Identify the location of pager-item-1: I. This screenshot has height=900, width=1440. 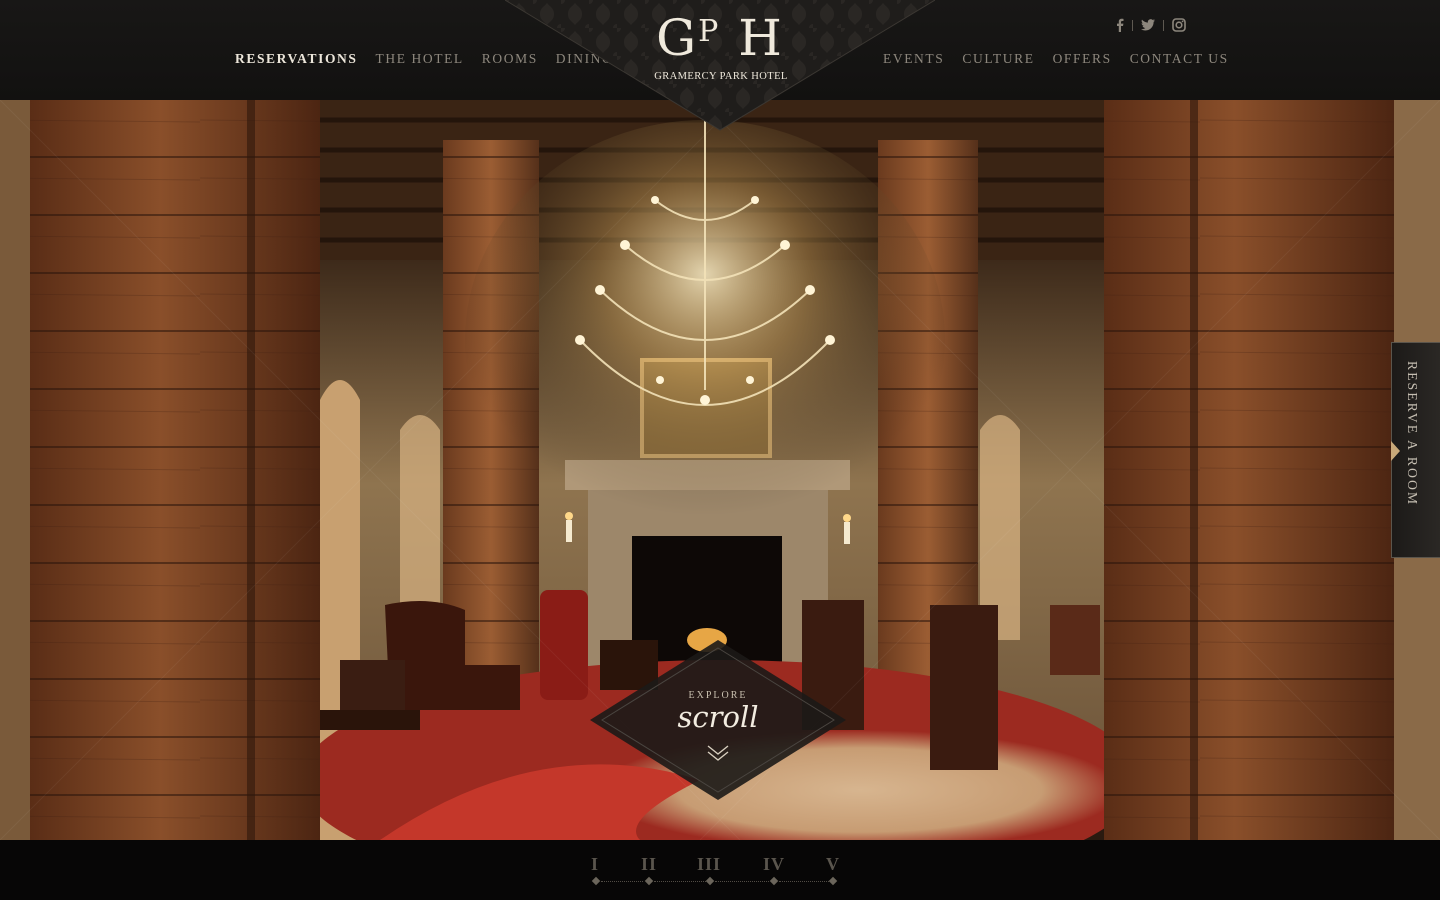
(595, 864).